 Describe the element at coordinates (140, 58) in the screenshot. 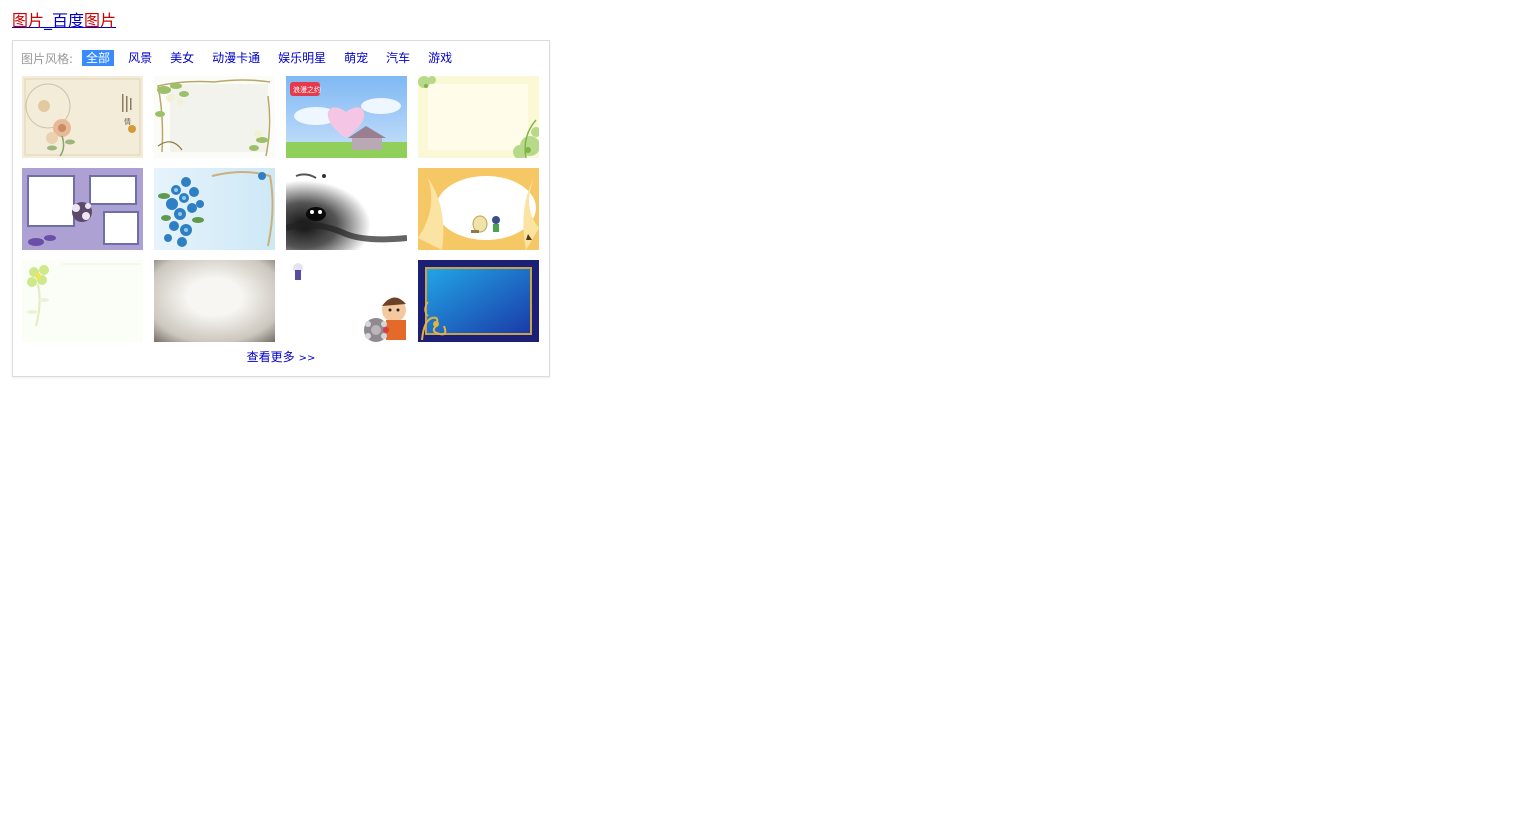

I see `filter-tab-scenery: 风景` at that location.